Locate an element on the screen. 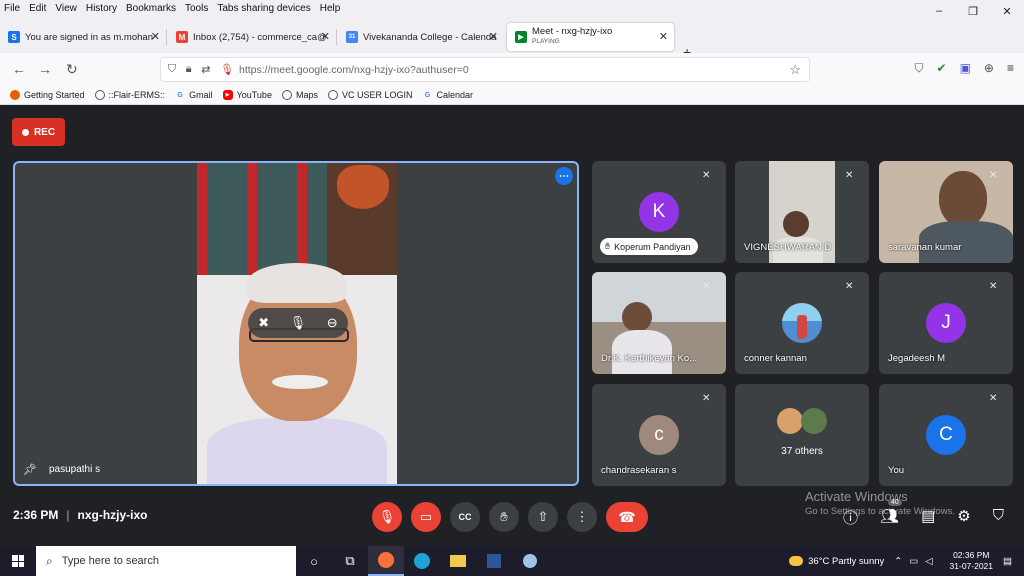 This screenshot has width=1024, height=576. participant-tile-conner: ✕ conner kannan is located at coordinates (802, 323).